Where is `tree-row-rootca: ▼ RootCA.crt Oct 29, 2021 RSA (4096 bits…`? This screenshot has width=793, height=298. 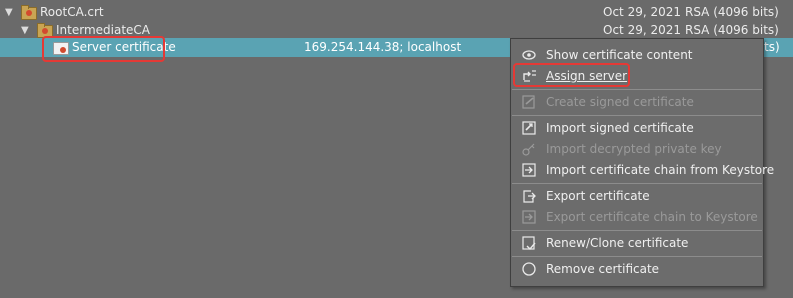
tree-row-rootca: ▼ RootCA.crt Oct 29, 2021 RSA (4096 bits… is located at coordinates (396, 12).